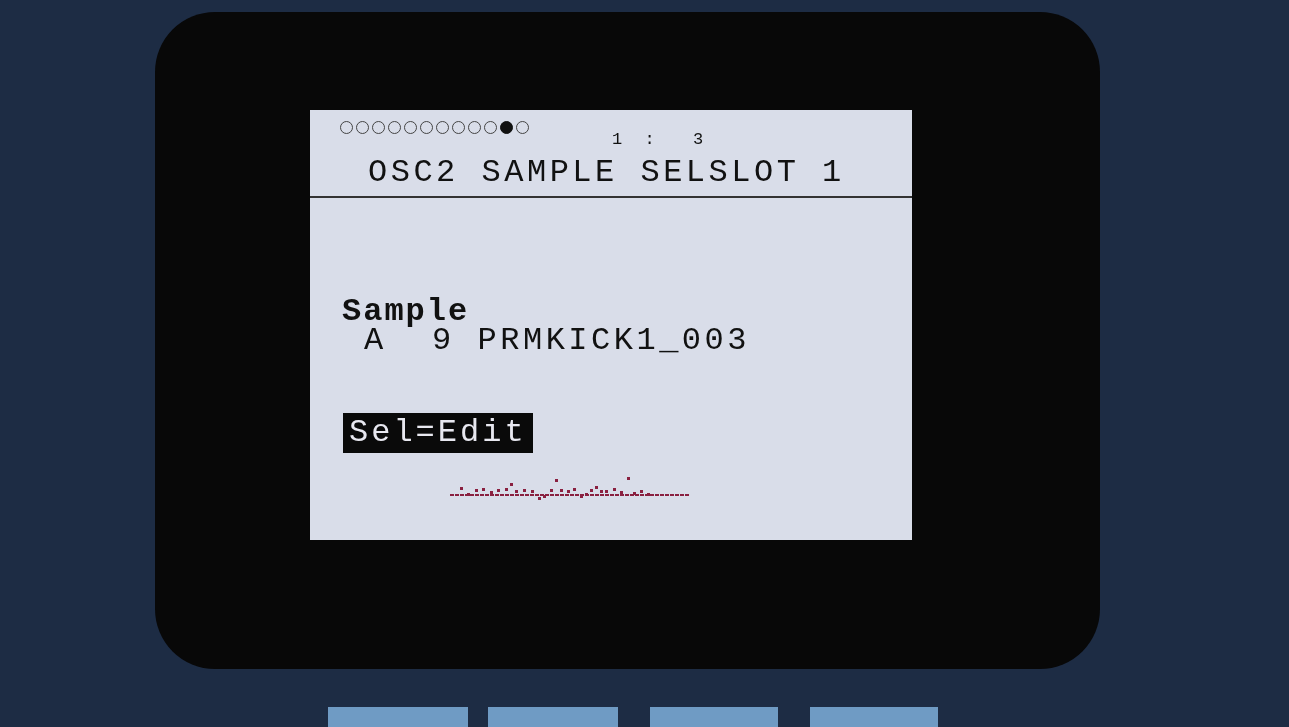 The image size is (1289, 727). Describe the element at coordinates (661, 140) in the screenshot. I see `position-text: 1 : 3` at that location.